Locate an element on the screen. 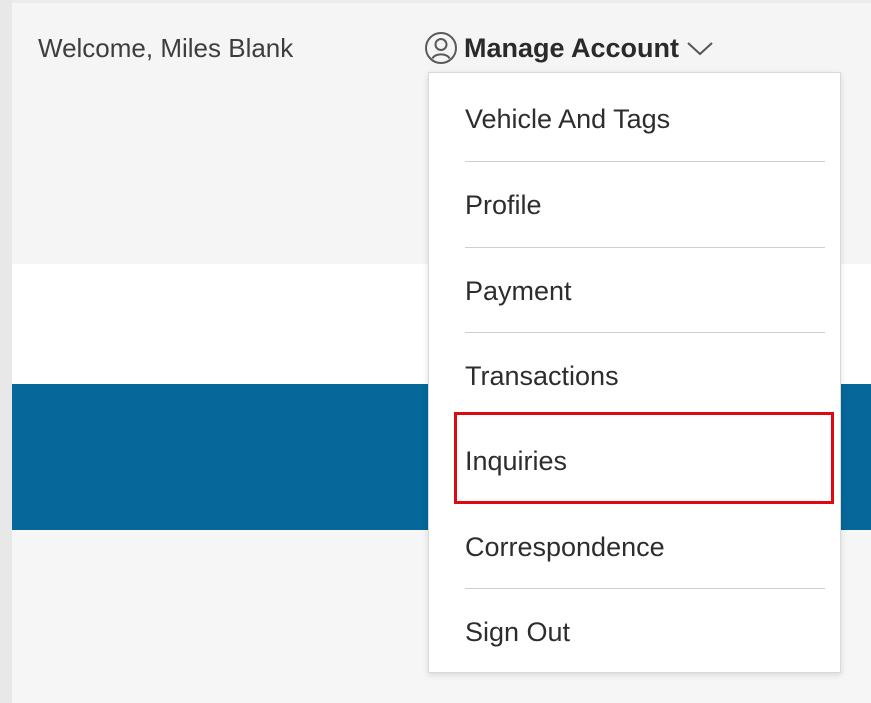 This screenshot has height=703, width=871. manage-account-button: Manage Account is located at coordinates (569, 48).